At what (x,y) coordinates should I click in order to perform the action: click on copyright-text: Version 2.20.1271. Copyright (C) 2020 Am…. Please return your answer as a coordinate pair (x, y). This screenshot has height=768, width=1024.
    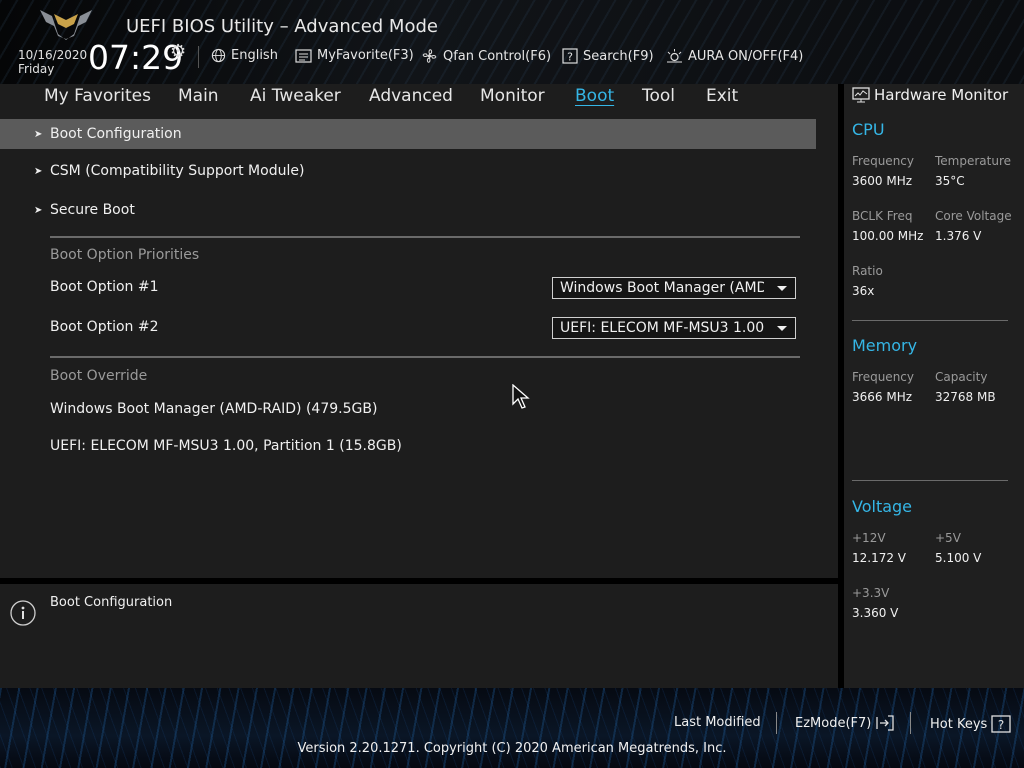
    Looking at the image, I should click on (512, 748).